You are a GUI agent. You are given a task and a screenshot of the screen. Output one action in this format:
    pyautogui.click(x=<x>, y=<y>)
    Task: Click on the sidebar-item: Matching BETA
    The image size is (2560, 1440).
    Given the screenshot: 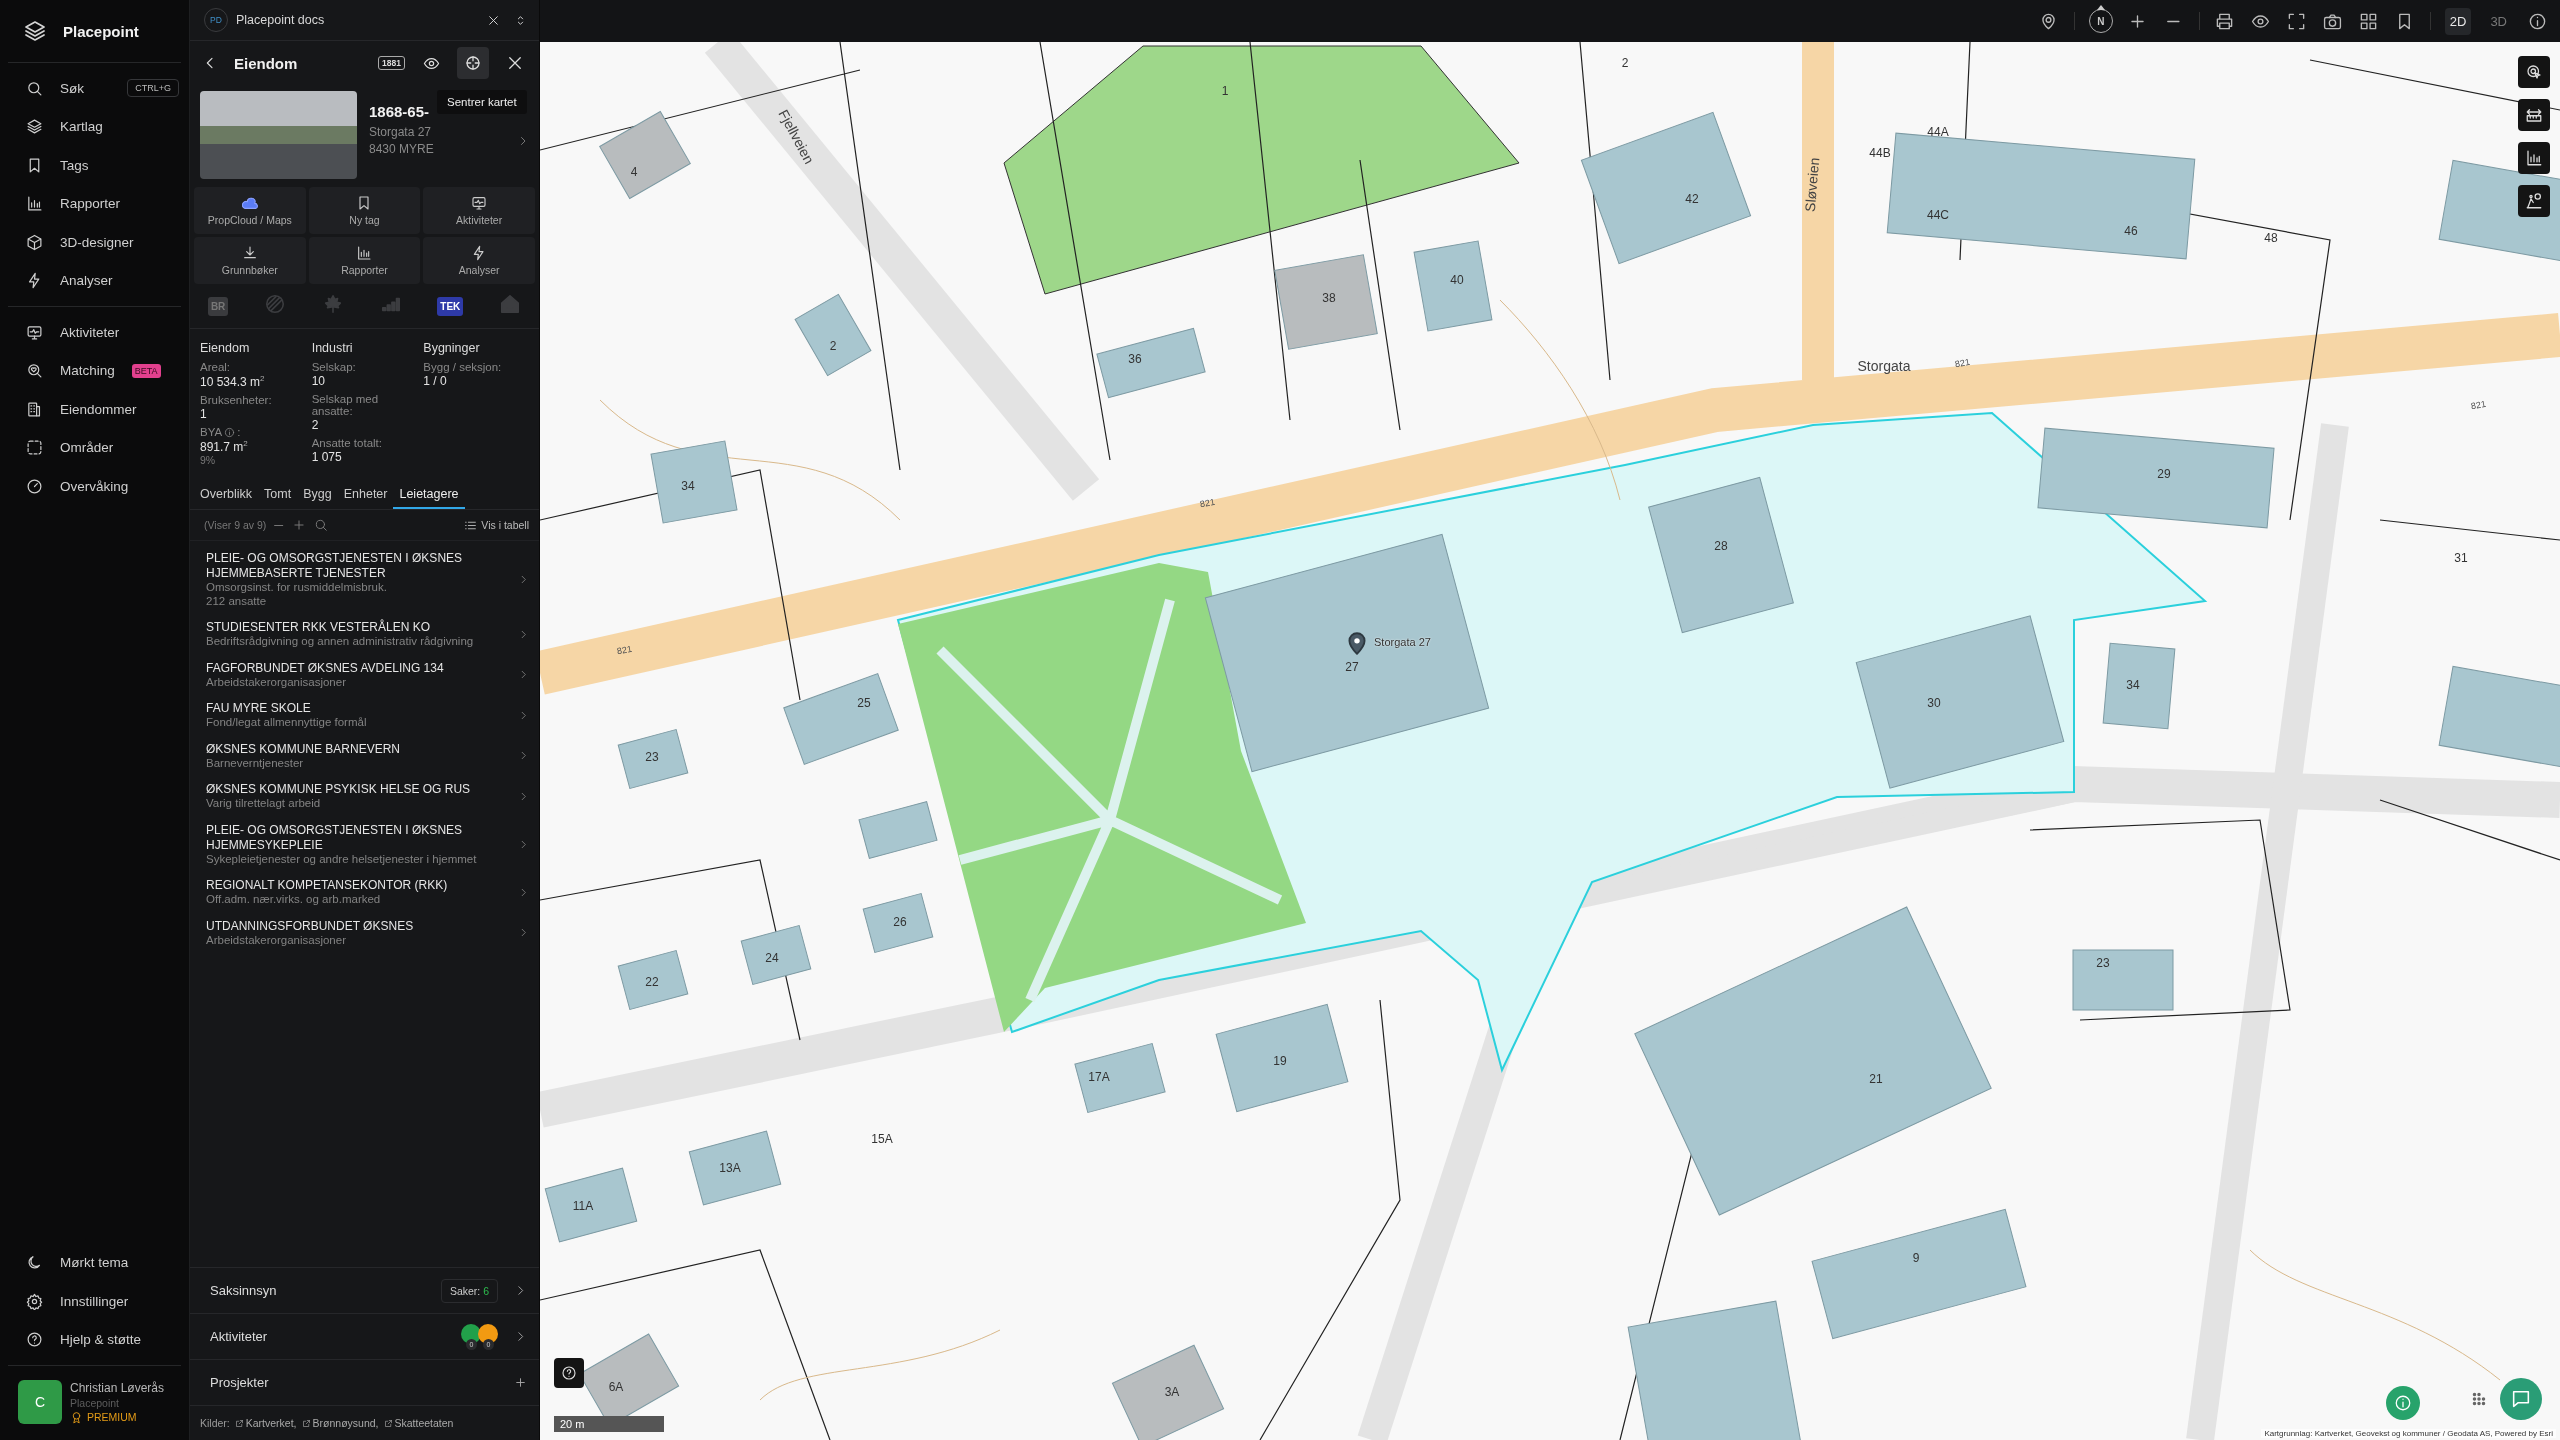 What is the action you would take?
    pyautogui.click(x=94, y=370)
    